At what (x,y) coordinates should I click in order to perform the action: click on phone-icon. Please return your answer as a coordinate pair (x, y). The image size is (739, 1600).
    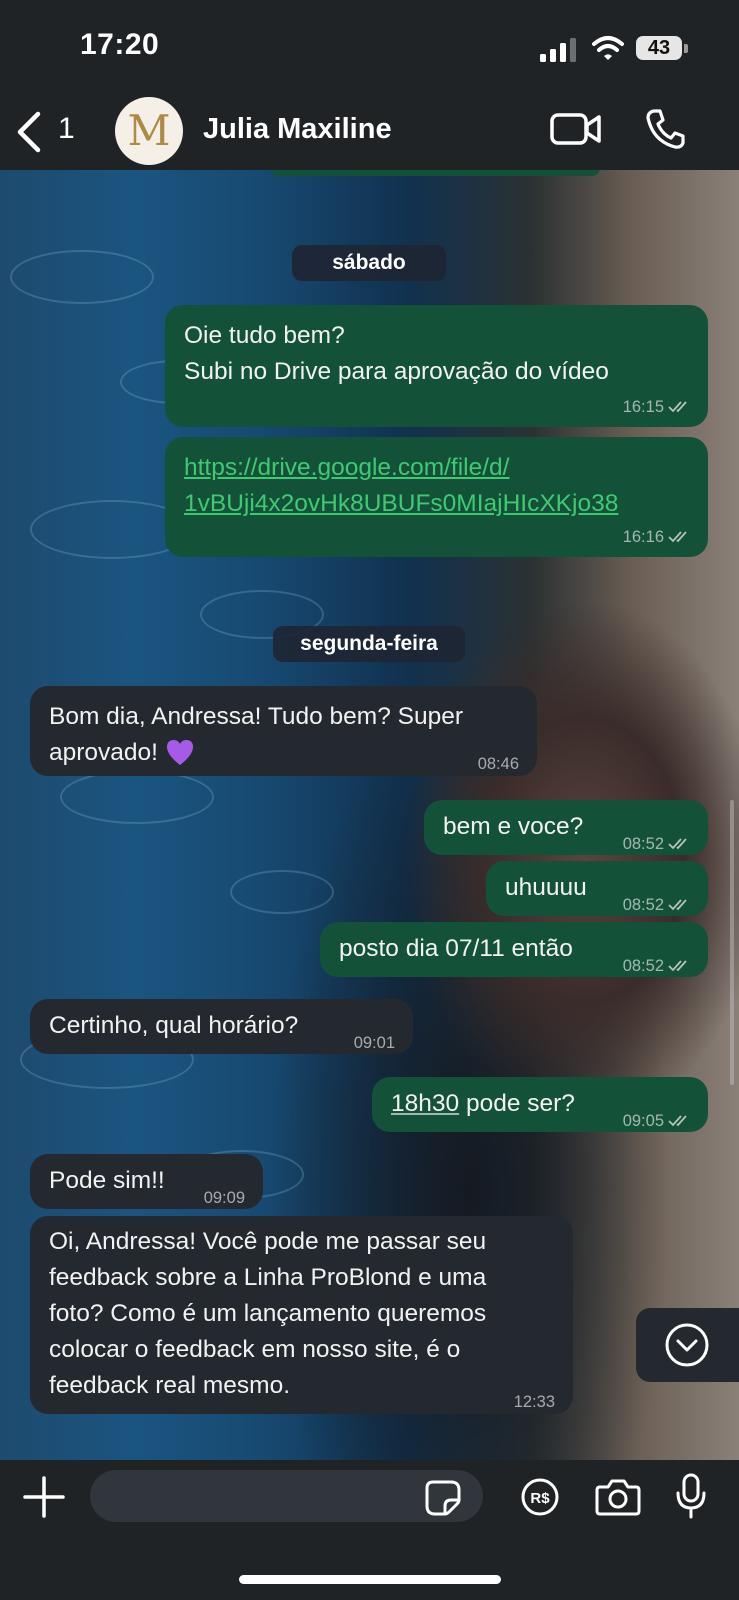
    Looking at the image, I should click on (665, 129).